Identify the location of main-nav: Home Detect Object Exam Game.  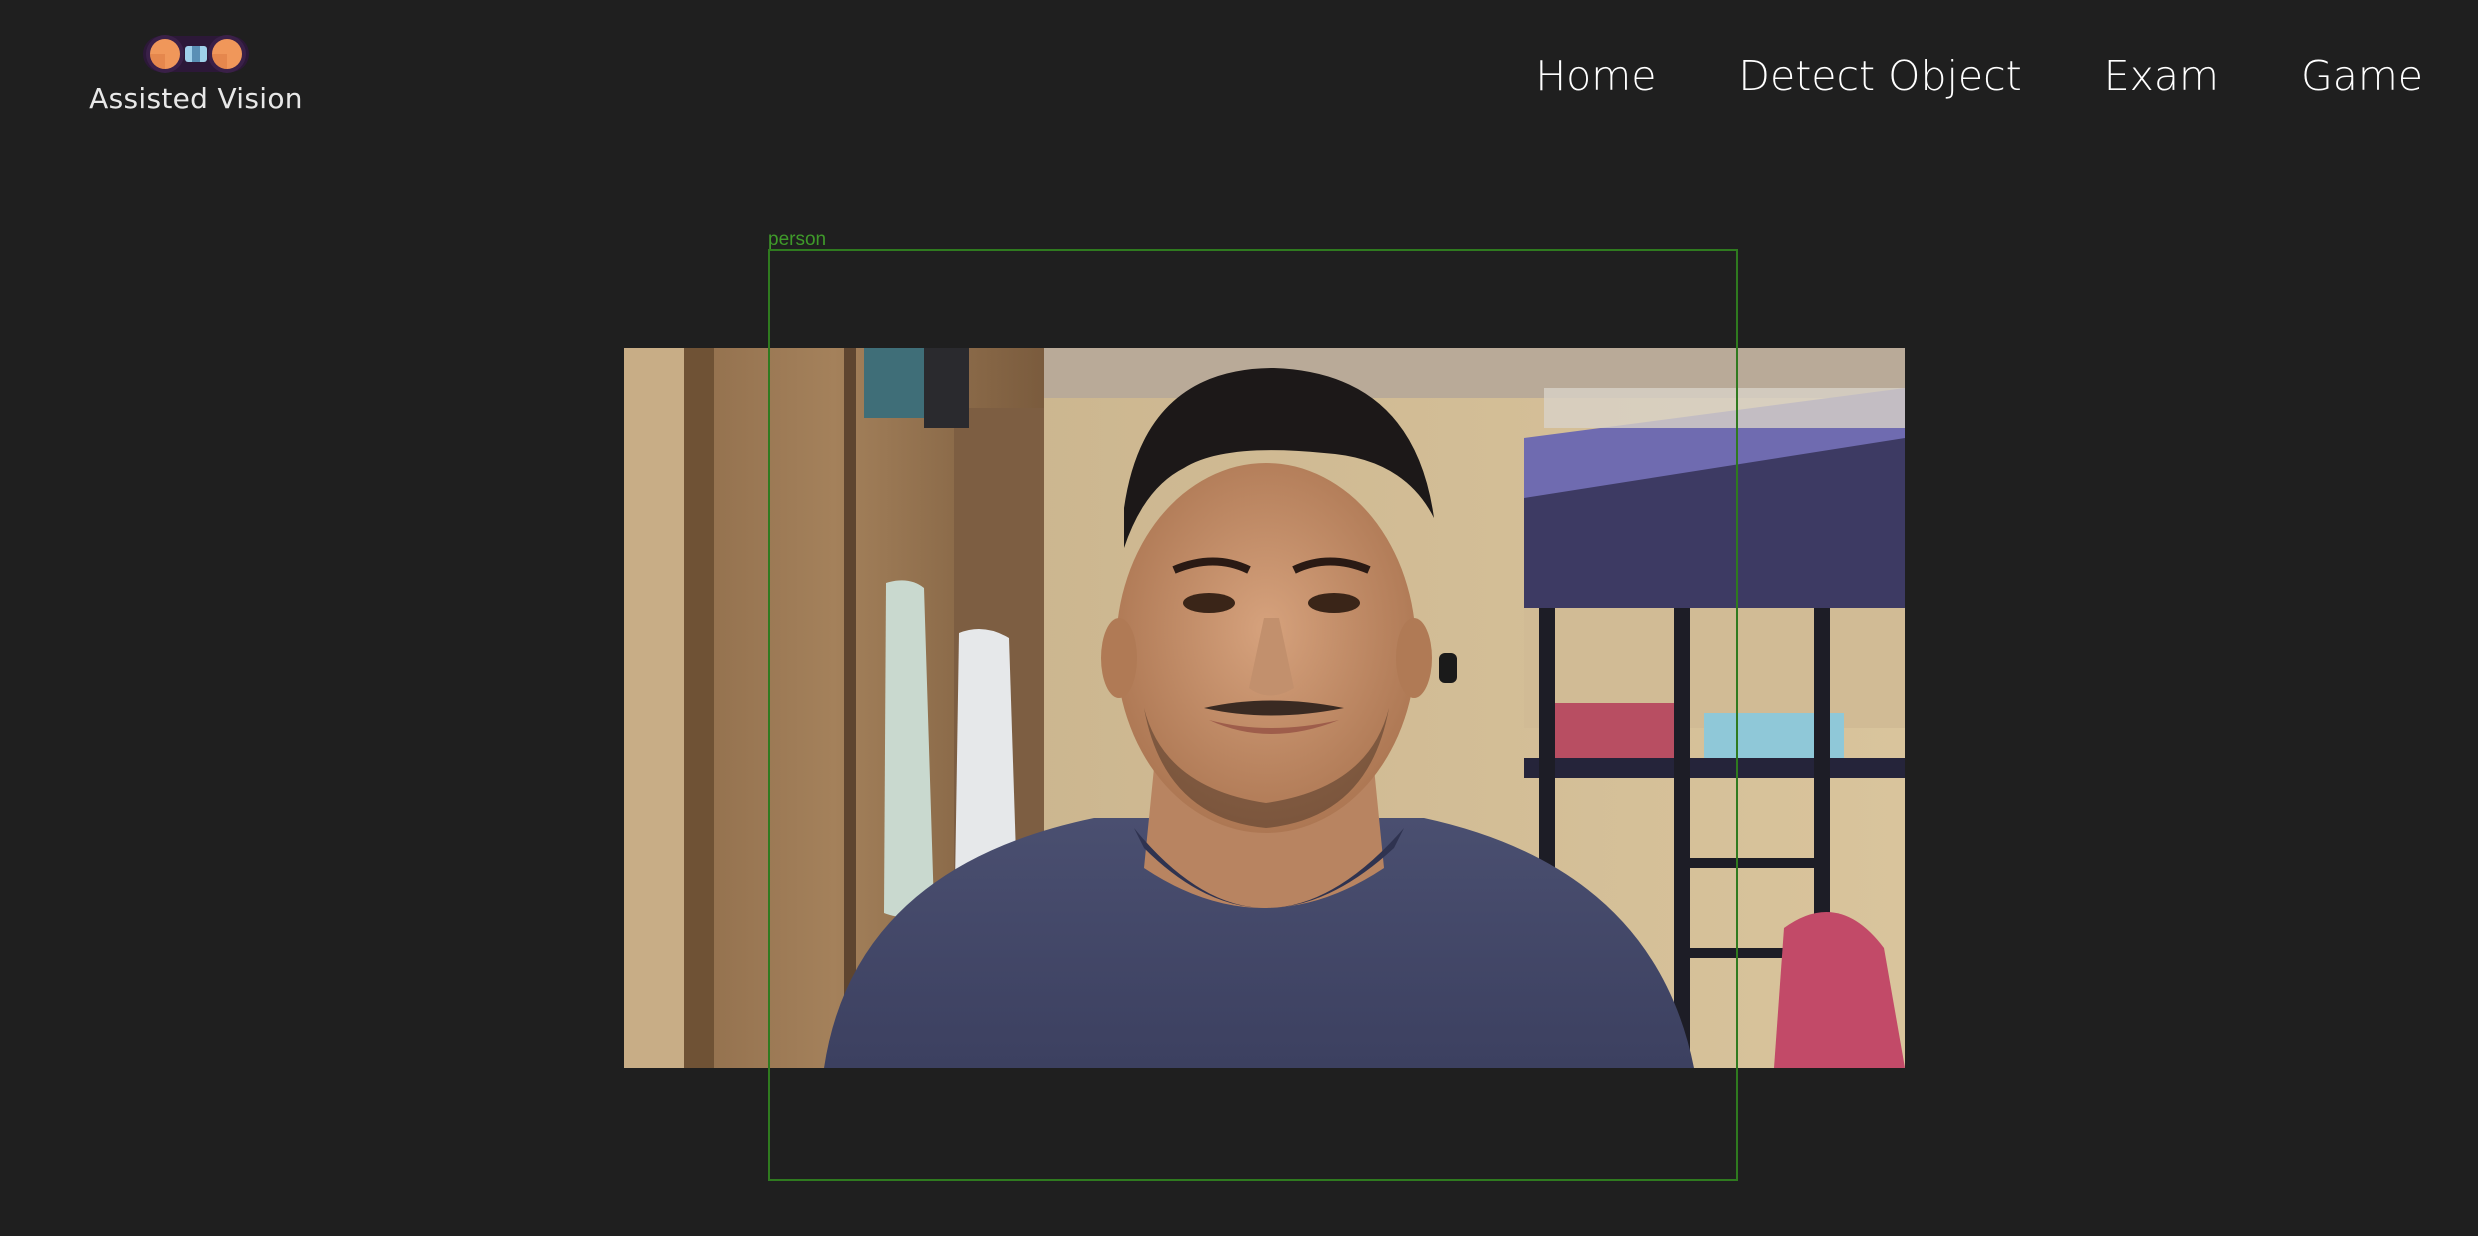
(1979, 76).